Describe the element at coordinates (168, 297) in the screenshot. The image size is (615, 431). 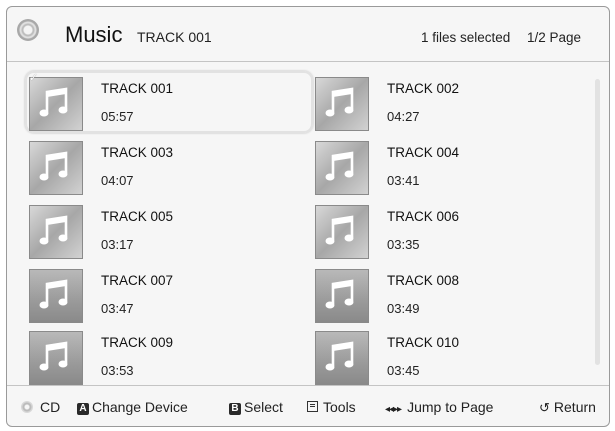
I see `track-item: TRACK 007 03:47` at that location.